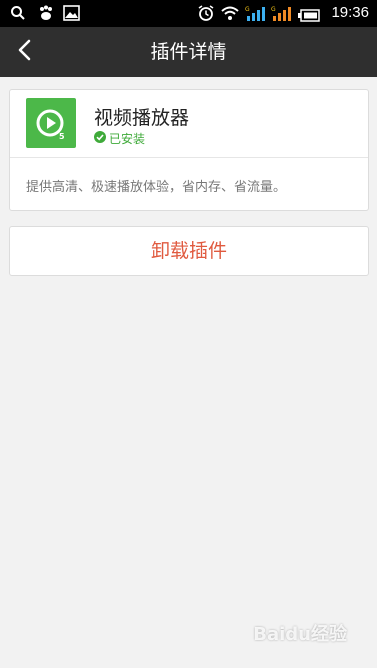  Describe the element at coordinates (300, 634) in the screenshot. I see `baidu-watermark: Baidu经验` at that location.